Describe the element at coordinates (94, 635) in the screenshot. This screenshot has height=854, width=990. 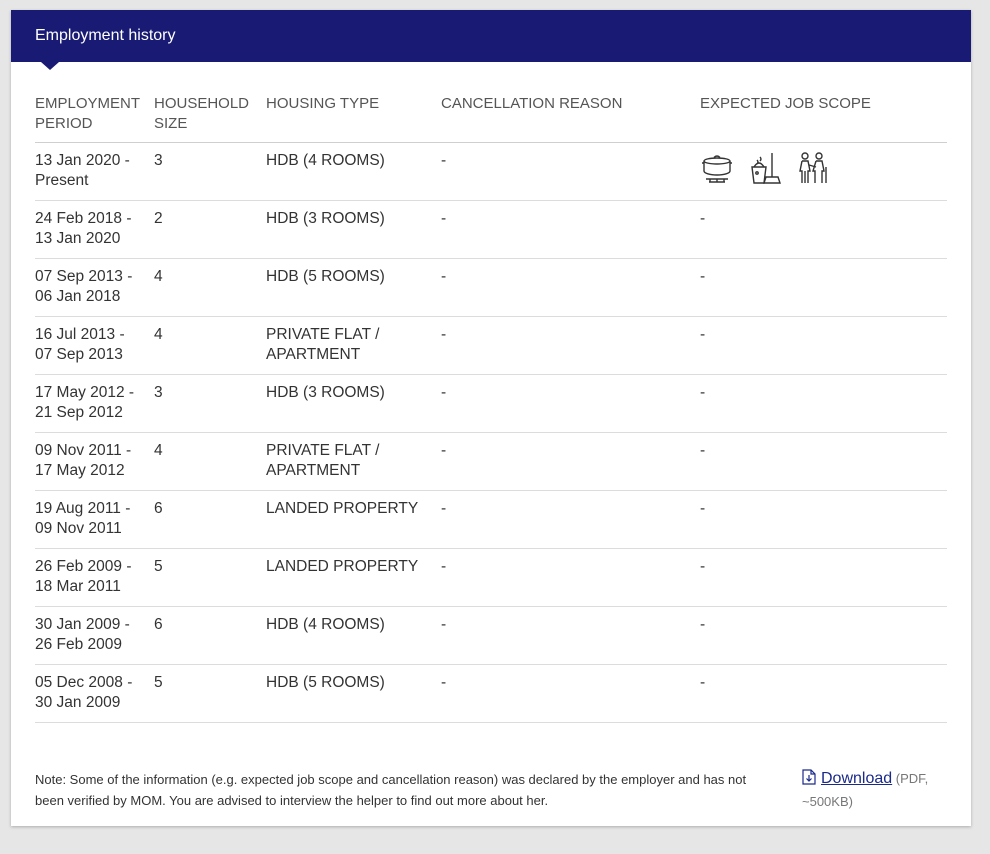
I see `employment-period-cell: 30 Jan 2009 - 26 Feb 2009` at that location.